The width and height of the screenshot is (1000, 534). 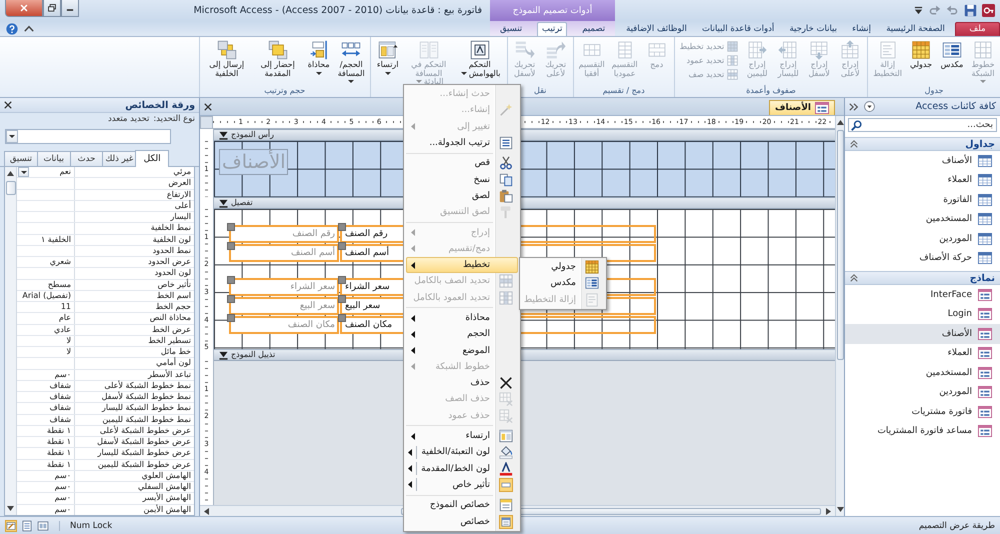 I want to click on property-name: تباعد الأسطر, so click(x=169, y=375).